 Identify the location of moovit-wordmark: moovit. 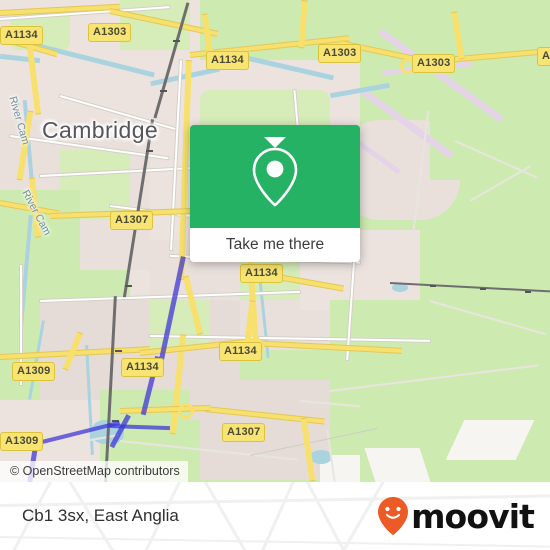
(473, 516).